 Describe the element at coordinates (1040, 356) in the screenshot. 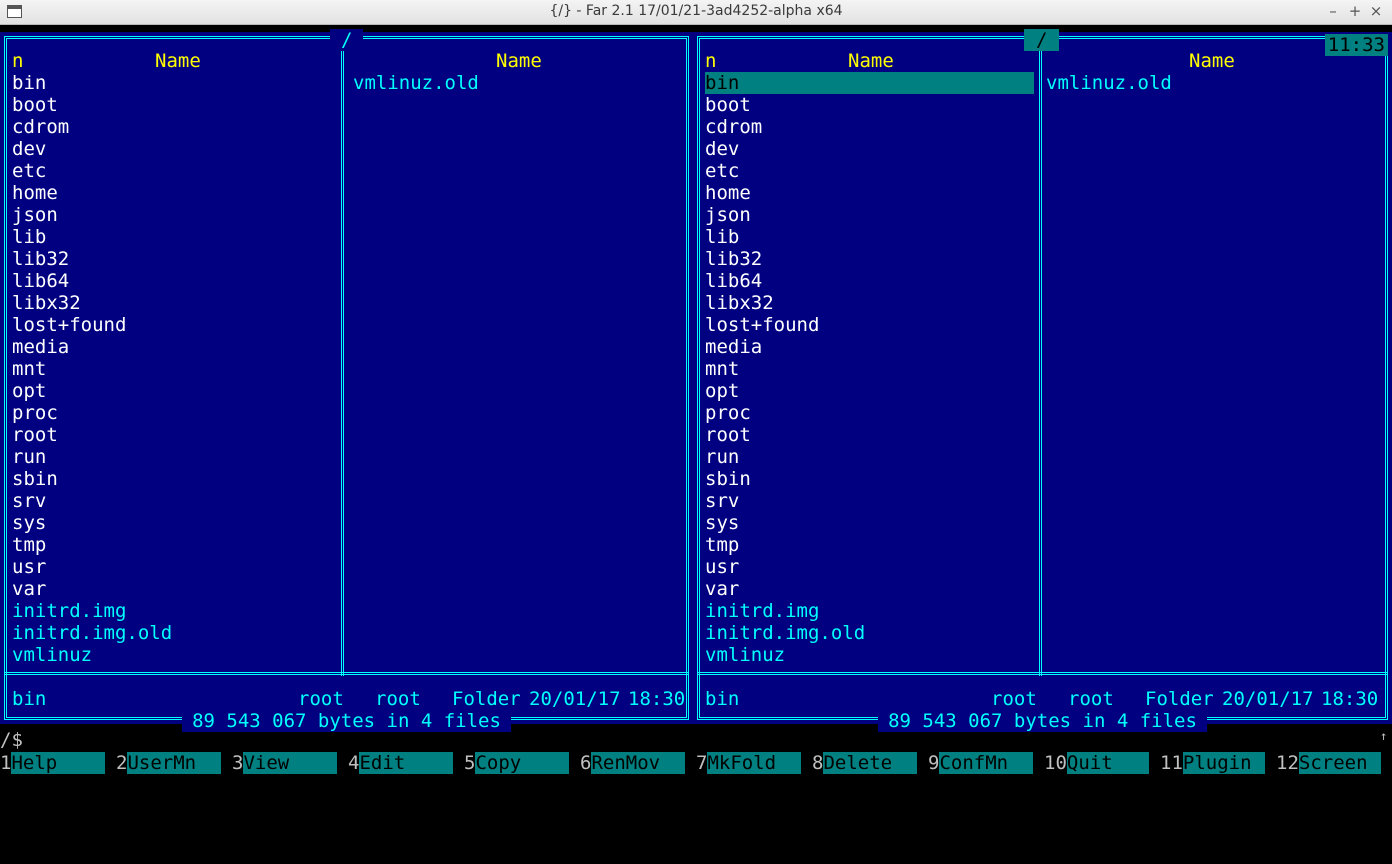

I see `column-divider` at that location.